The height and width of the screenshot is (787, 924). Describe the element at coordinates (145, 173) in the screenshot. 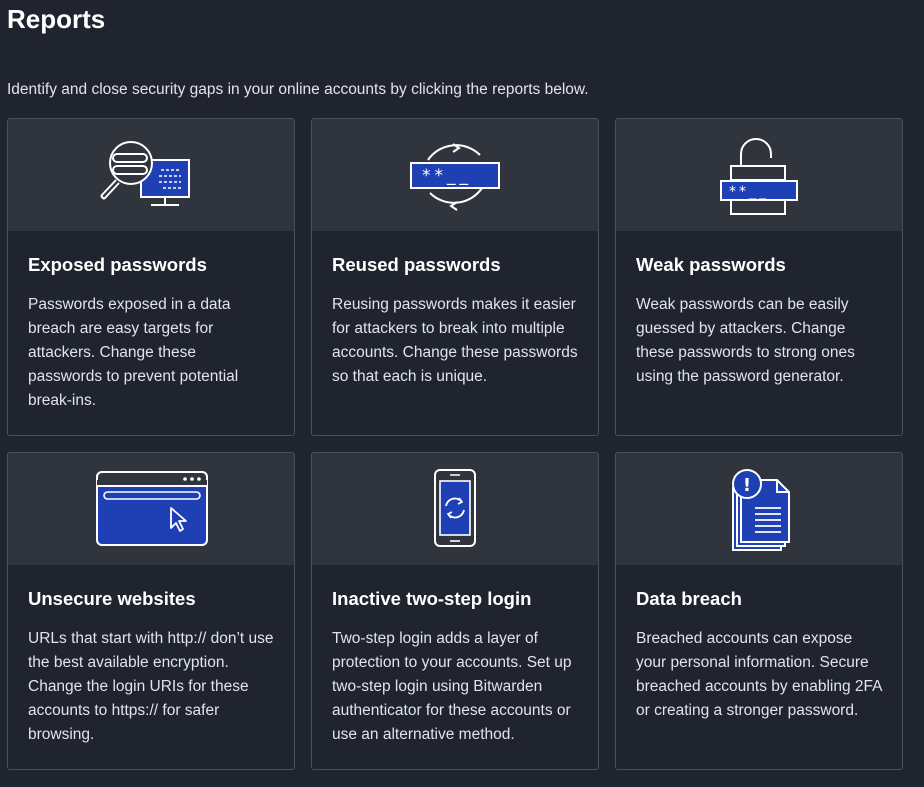

I see `magnifier-monitor-icon` at that location.